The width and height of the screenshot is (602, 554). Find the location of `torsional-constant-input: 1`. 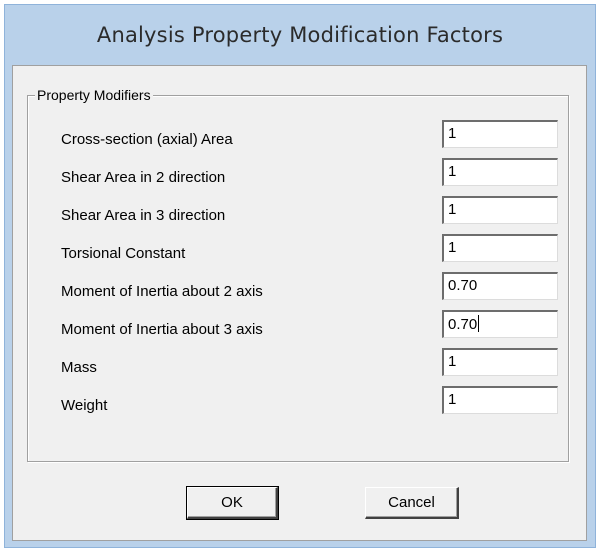

torsional-constant-input: 1 is located at coordinates (500, 248).